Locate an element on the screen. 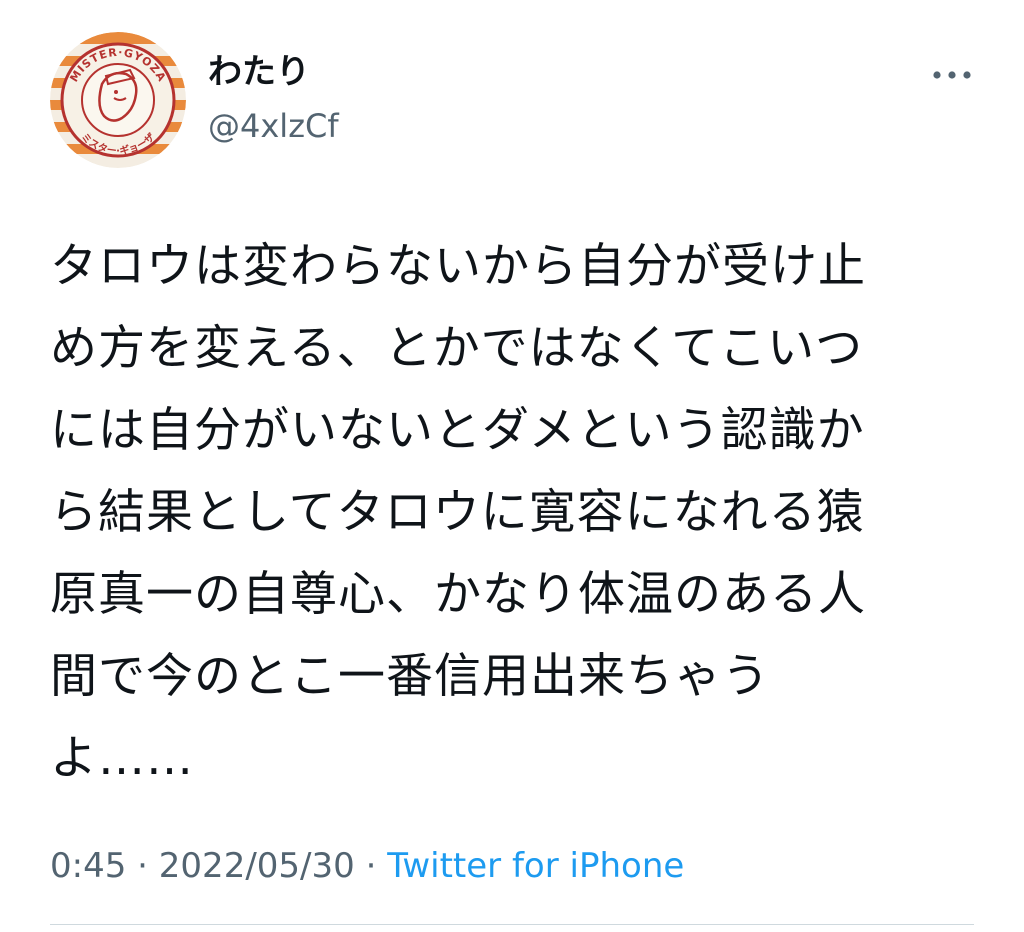  more-options-button is located at coordinates (952, 75).